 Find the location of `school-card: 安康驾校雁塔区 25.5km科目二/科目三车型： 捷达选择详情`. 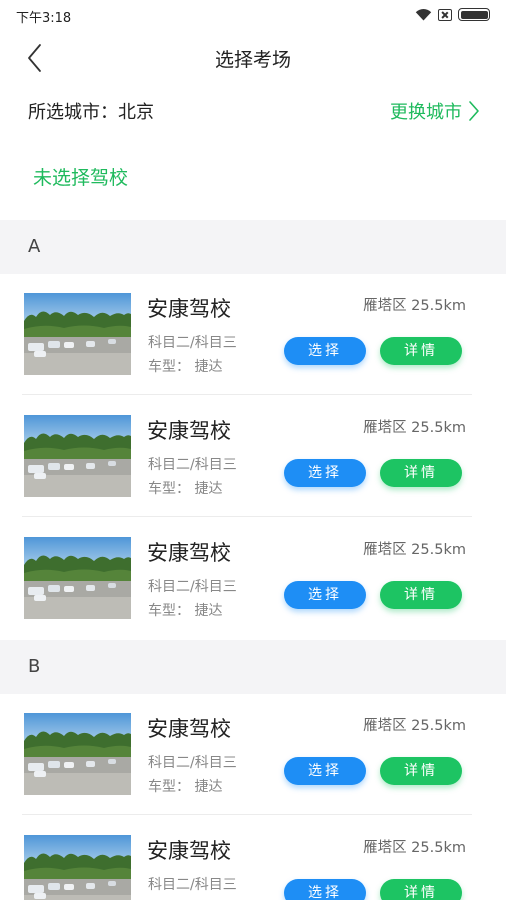

school-card: 安康驾校雁塔区 25.5km科目二/科目三车型： 捷达选择详情 is located at coordinates (247, 858).